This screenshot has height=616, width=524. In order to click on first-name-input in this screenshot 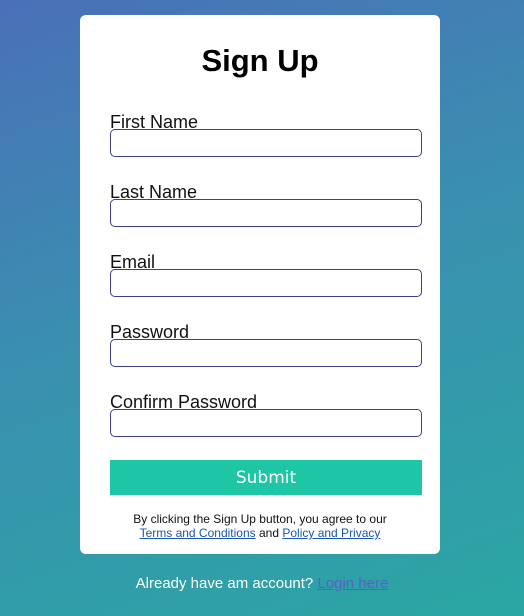, I will do `click(266, 143)`.